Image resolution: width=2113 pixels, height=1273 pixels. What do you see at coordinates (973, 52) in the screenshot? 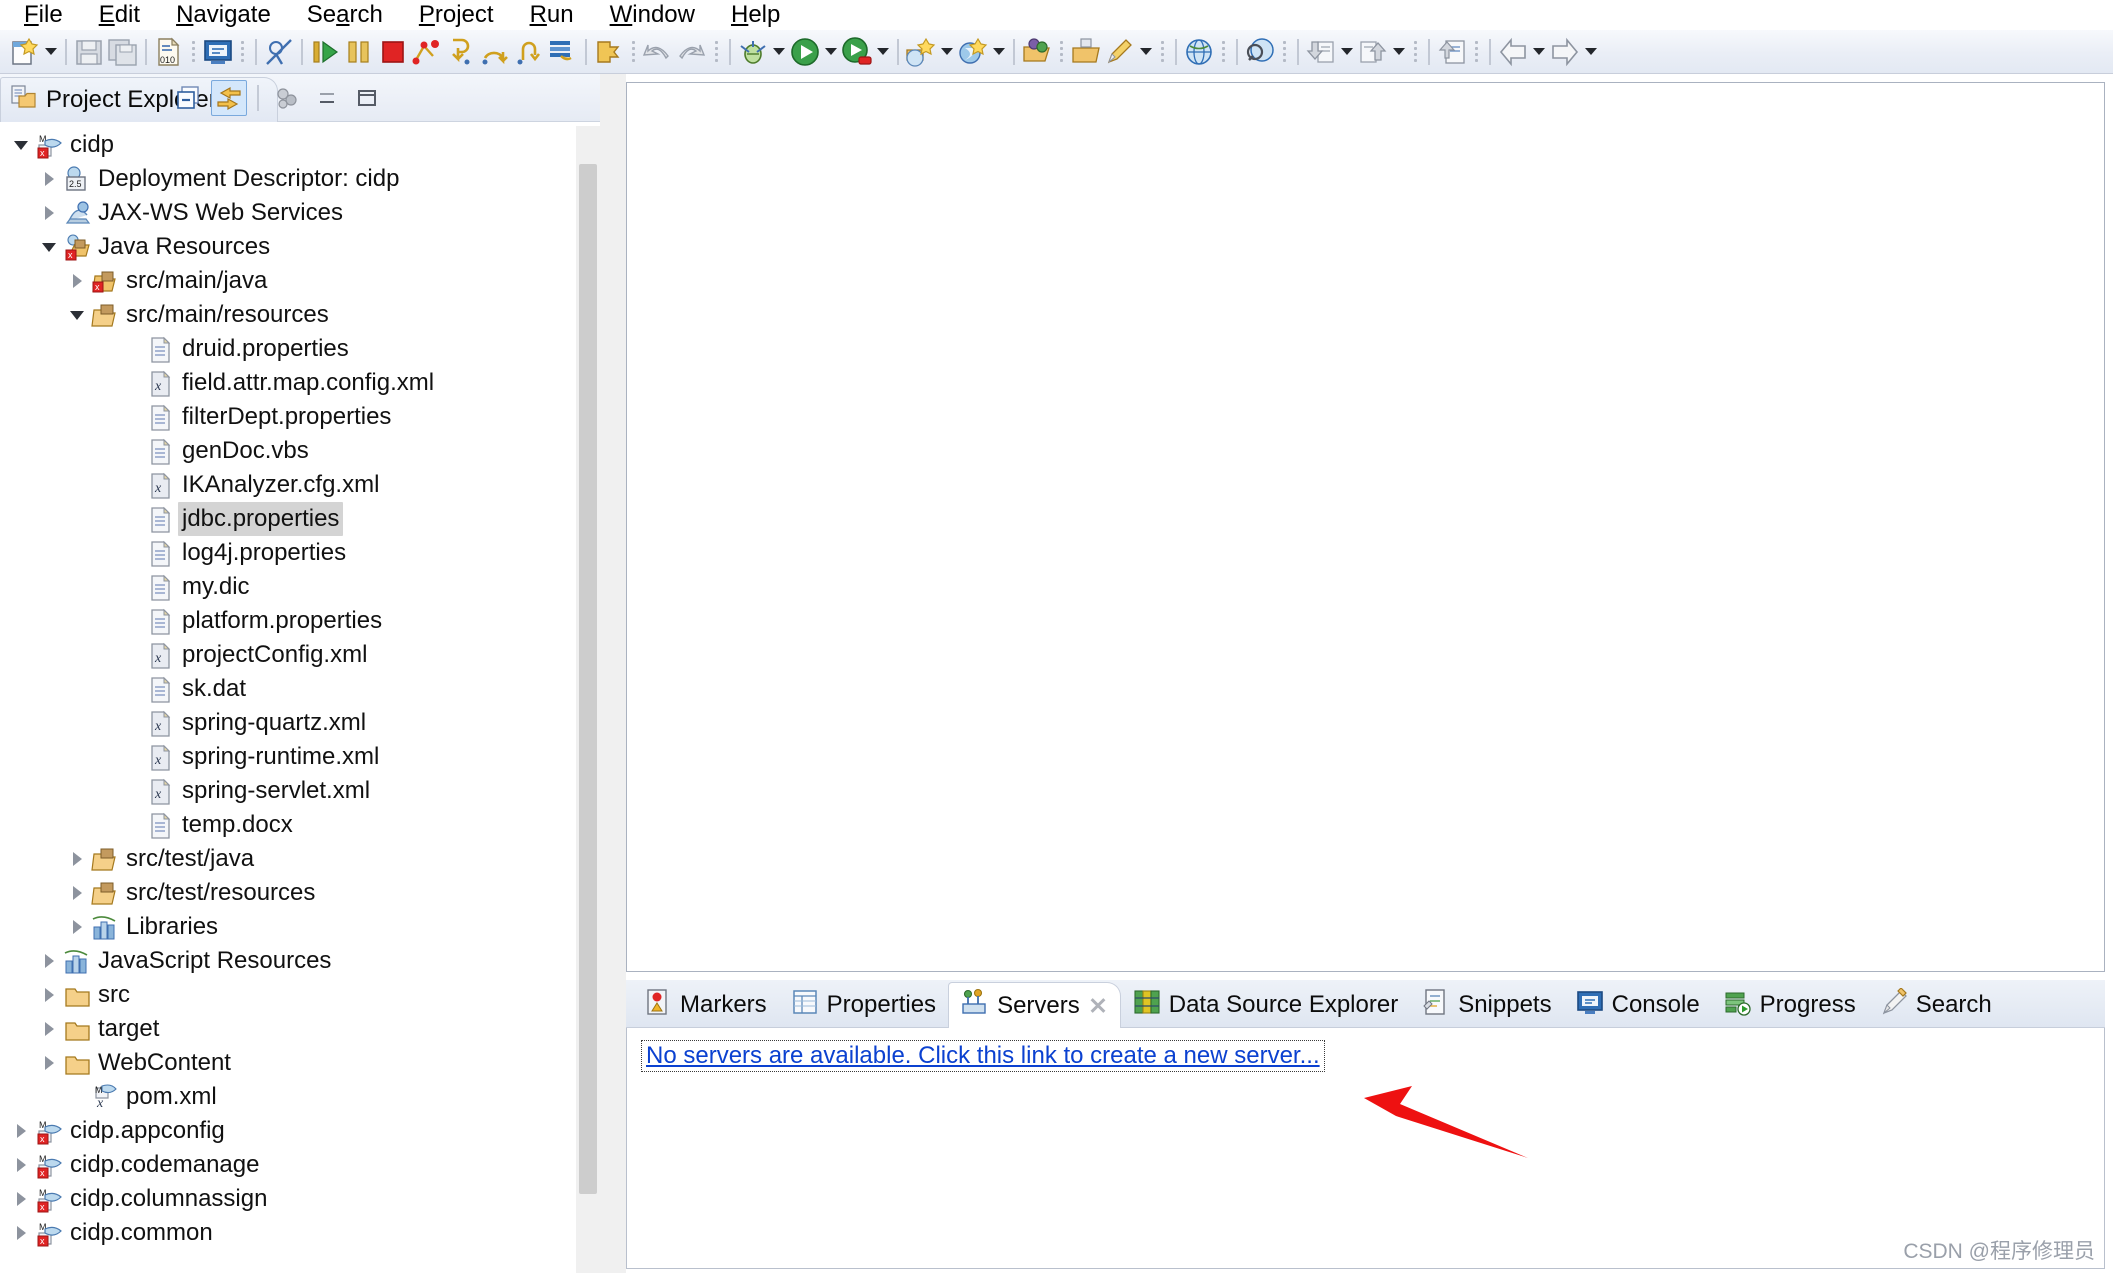
I see `new-spring-bean-icon` at bounding box center [973, 52].